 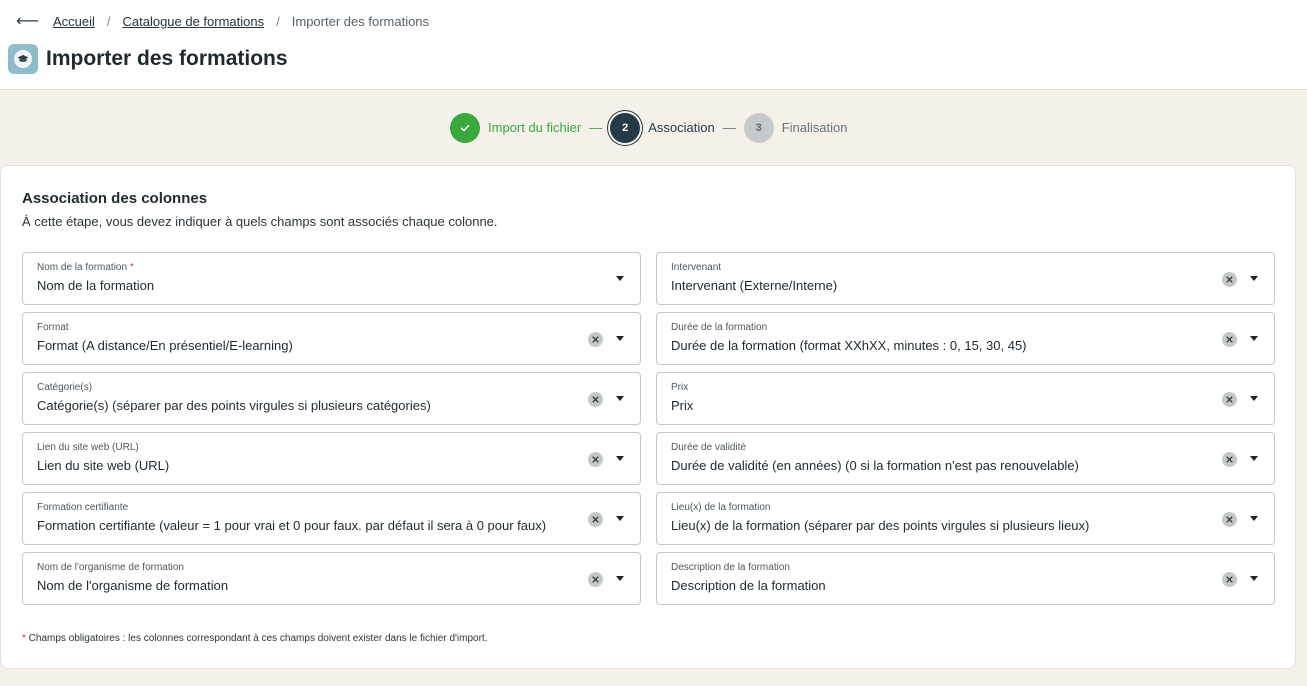 I want to click on step-1-check-icon, so click(x=465, y=127).